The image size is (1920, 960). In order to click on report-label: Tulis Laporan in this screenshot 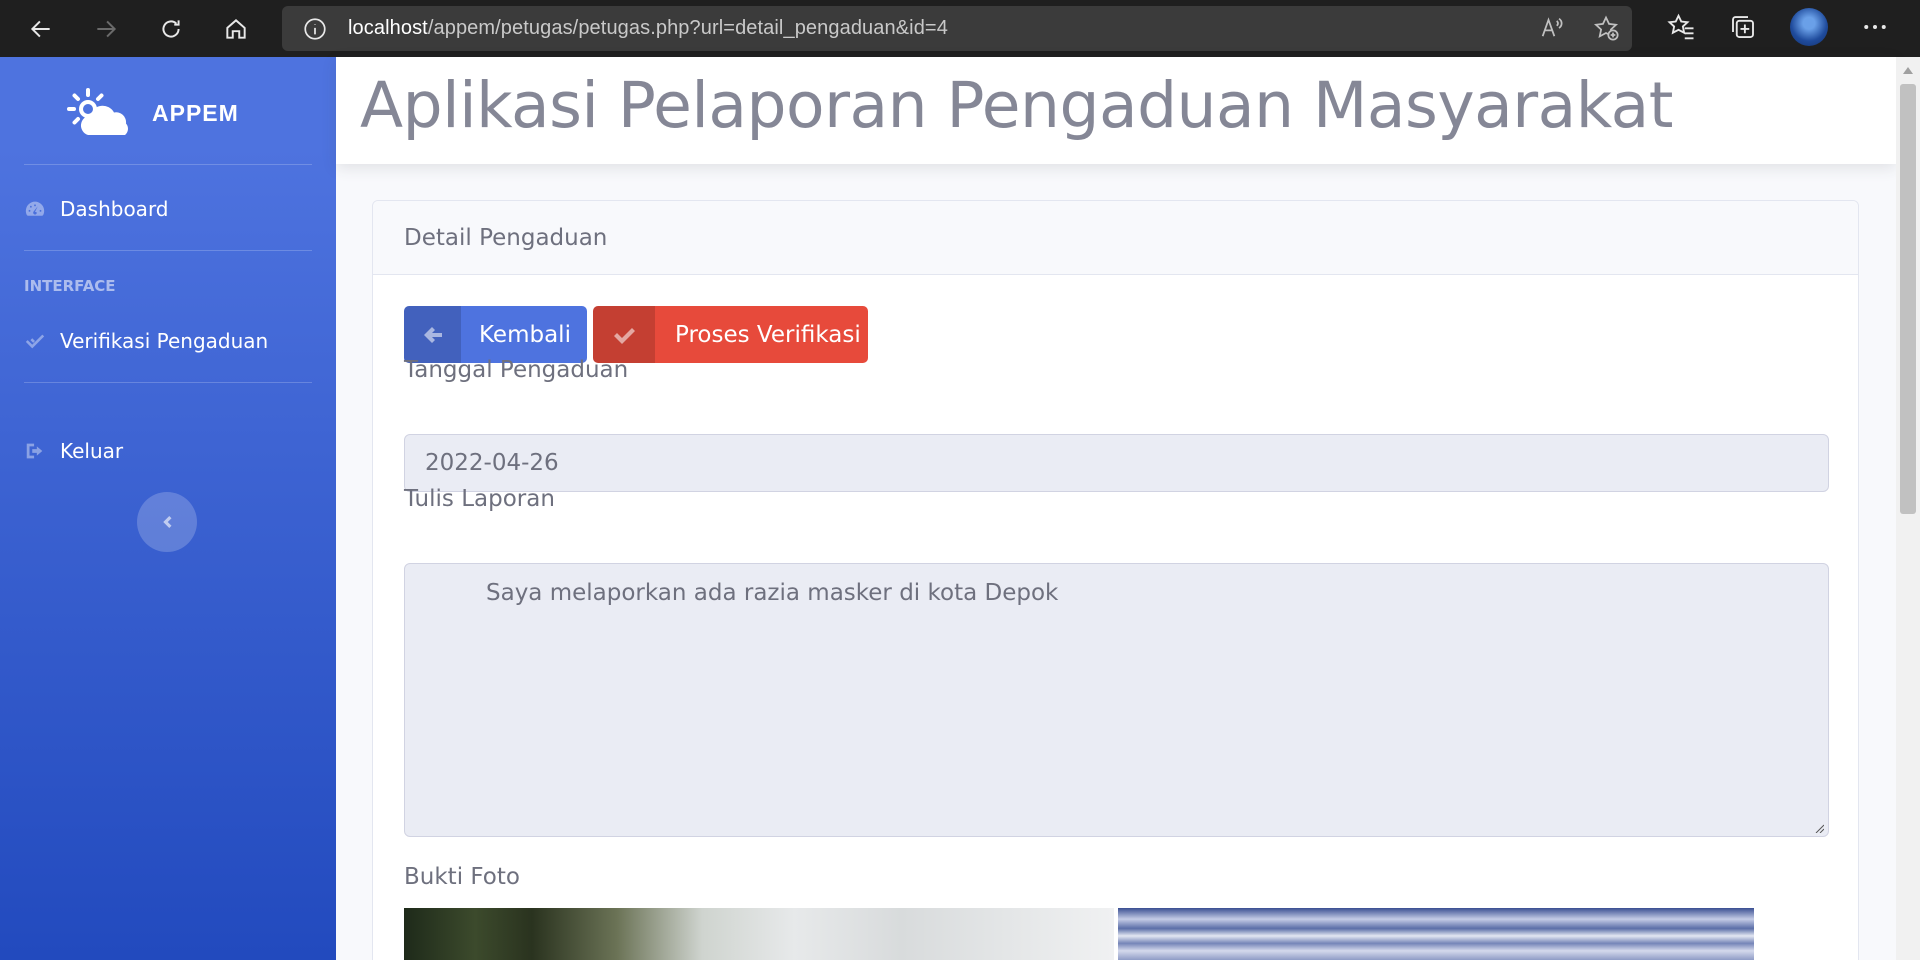, I will do `click(479, 499)`.